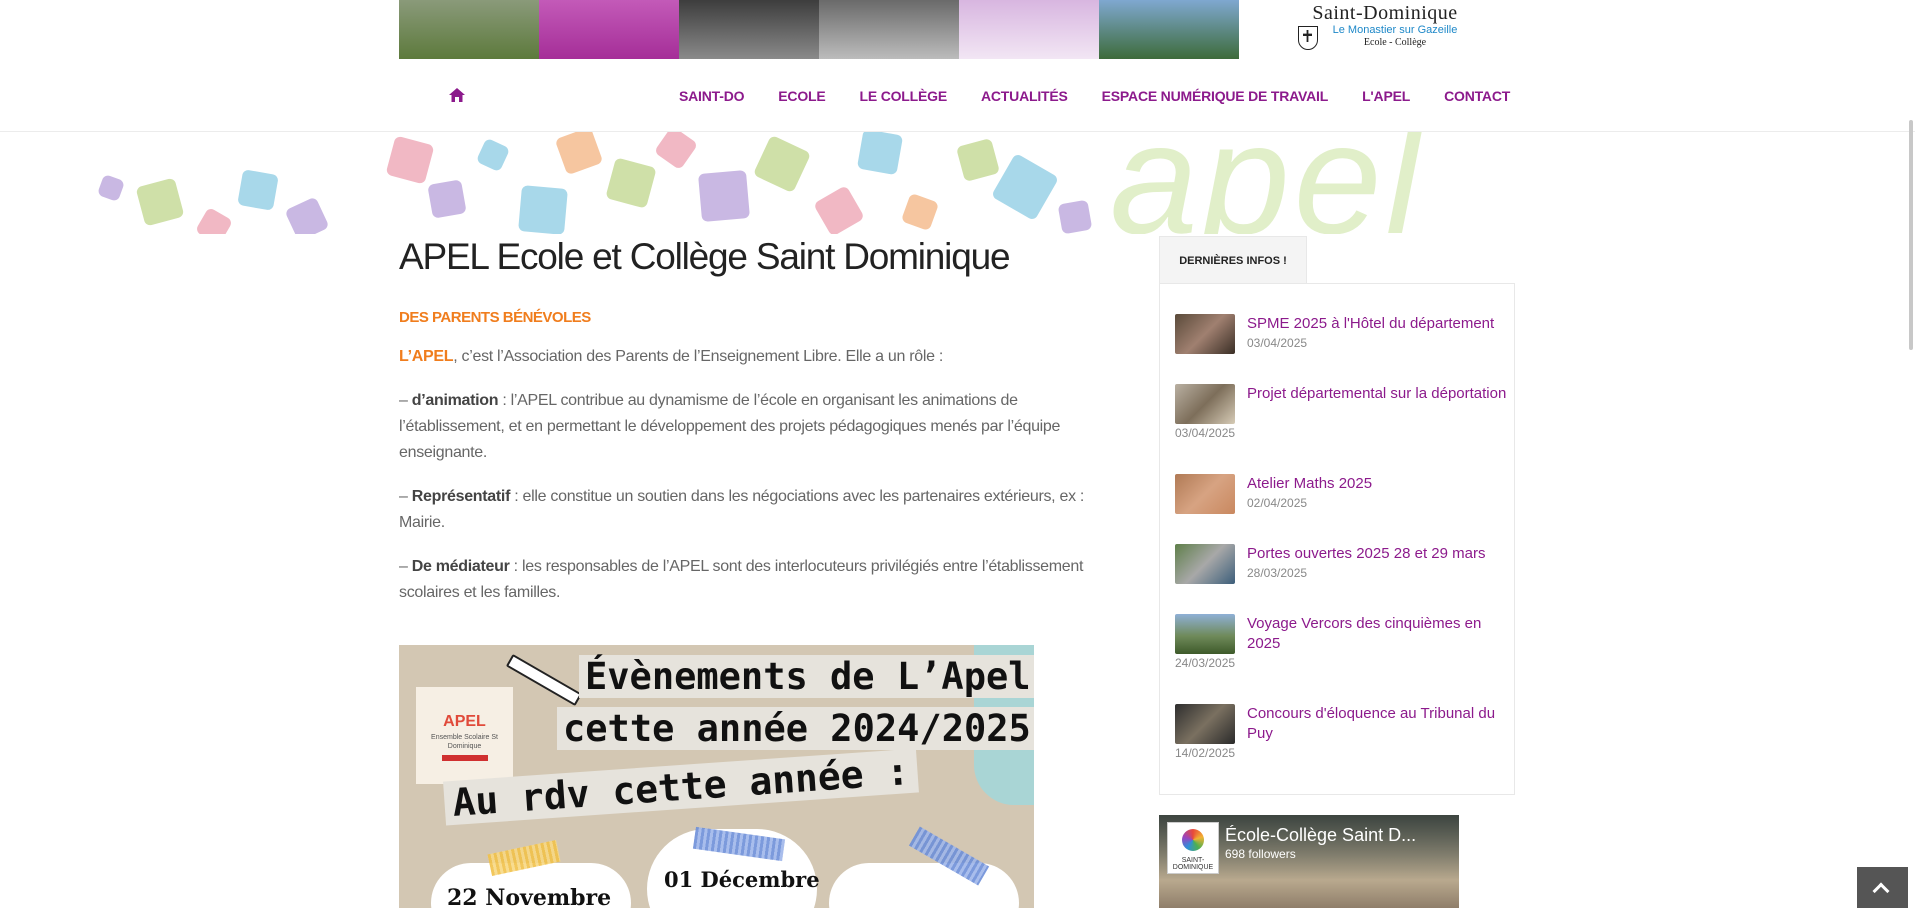  What do you see at coordinates (460, 566) in the screenshot?
I see `role-label: De médiateur` at bounding box center [460, 566].